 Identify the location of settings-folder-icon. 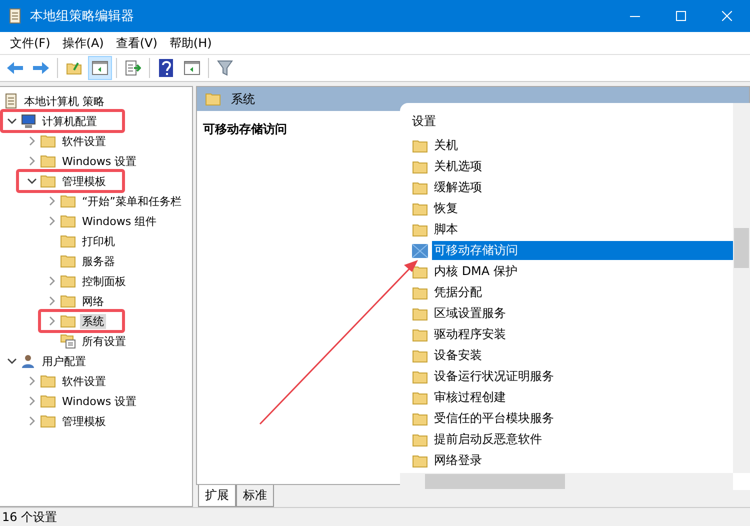
(68, 341).